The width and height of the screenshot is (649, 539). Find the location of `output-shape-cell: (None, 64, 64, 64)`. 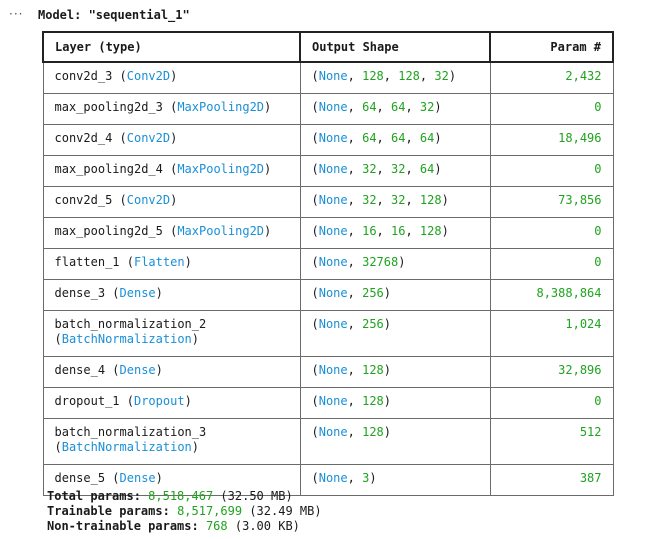

output-shape-cell: (None, 64, 64, 64) is located at coordinates (395, 140).